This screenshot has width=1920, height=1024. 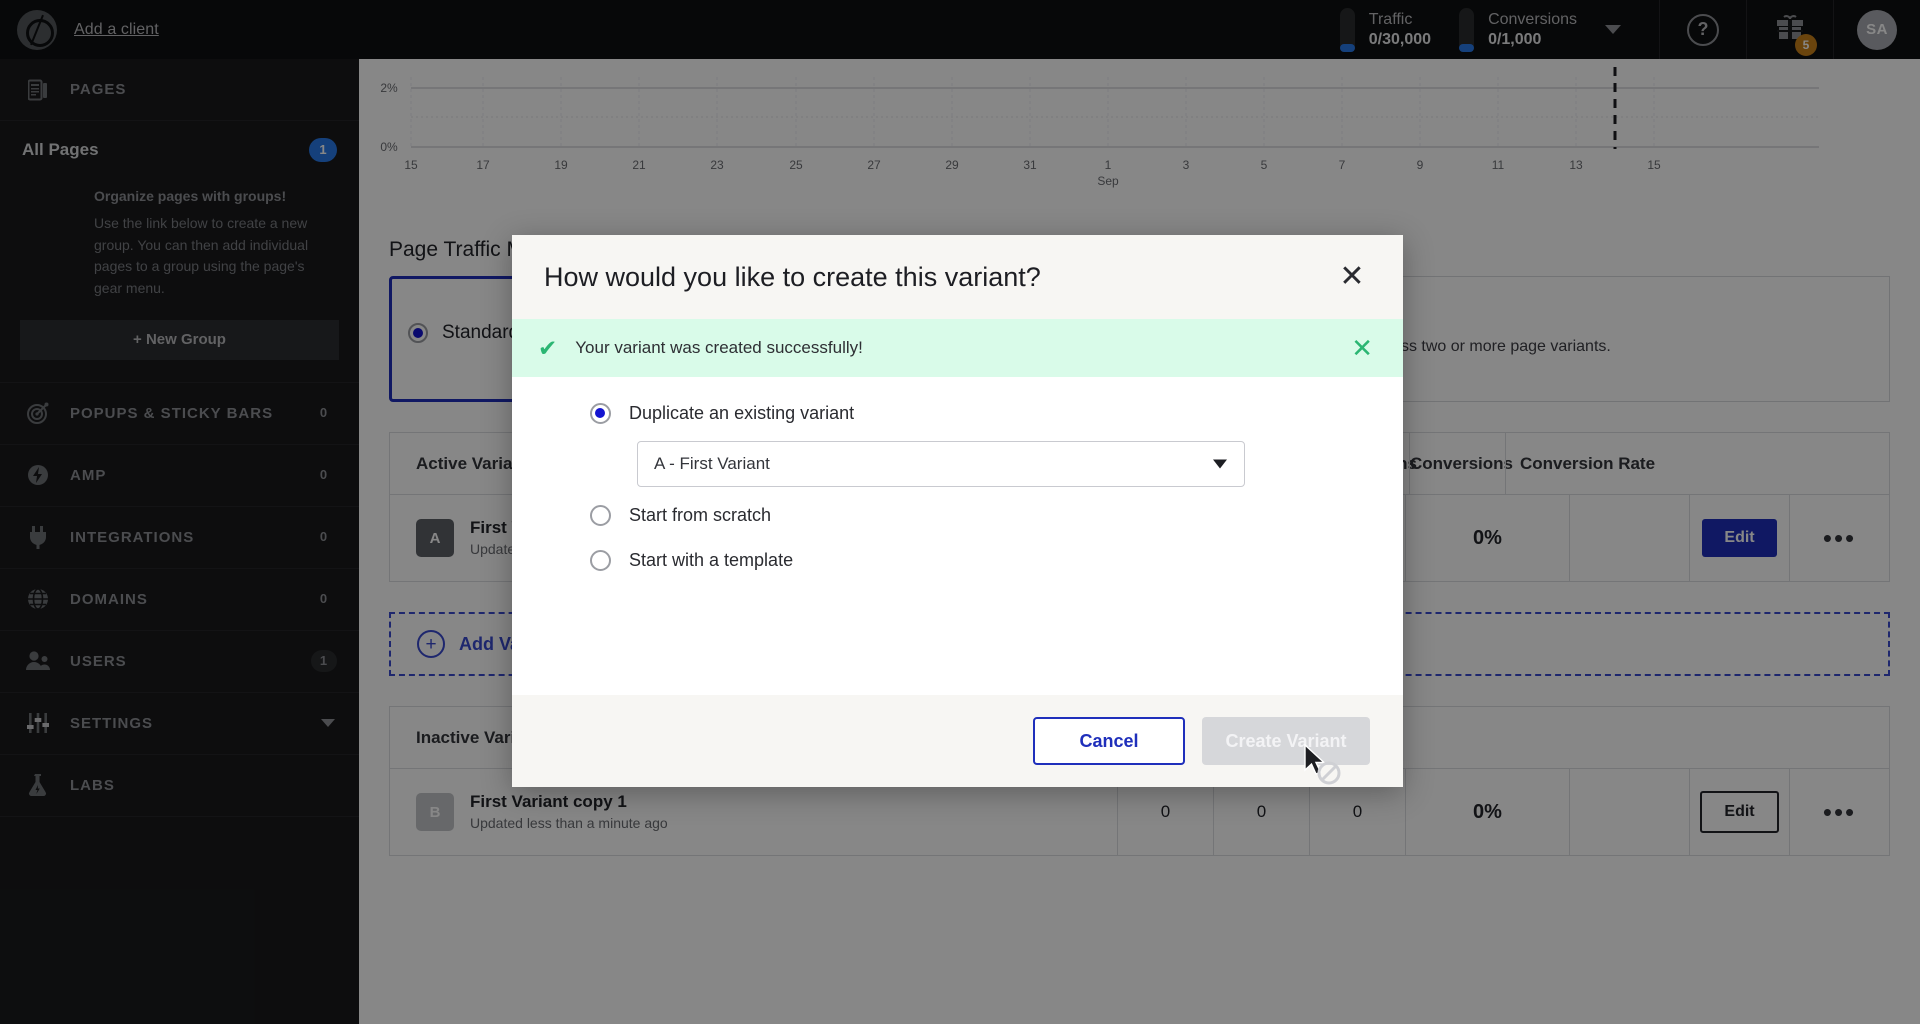 I want to click on variant-select-value: A - First Variant, so click(x=712, y=463).